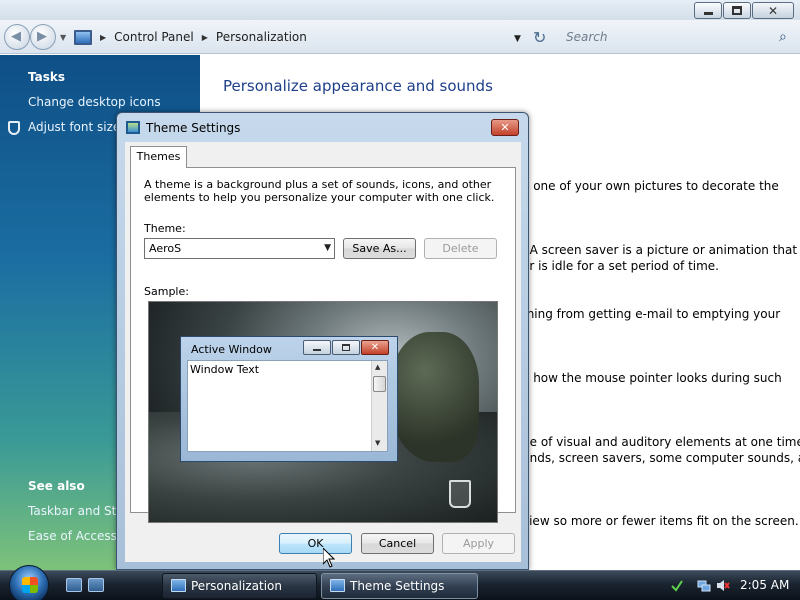 This screenshot has height=600, width=800. I want to click on desc-screen-saver-2: er is idle for a set period of time., so click(620, 266).